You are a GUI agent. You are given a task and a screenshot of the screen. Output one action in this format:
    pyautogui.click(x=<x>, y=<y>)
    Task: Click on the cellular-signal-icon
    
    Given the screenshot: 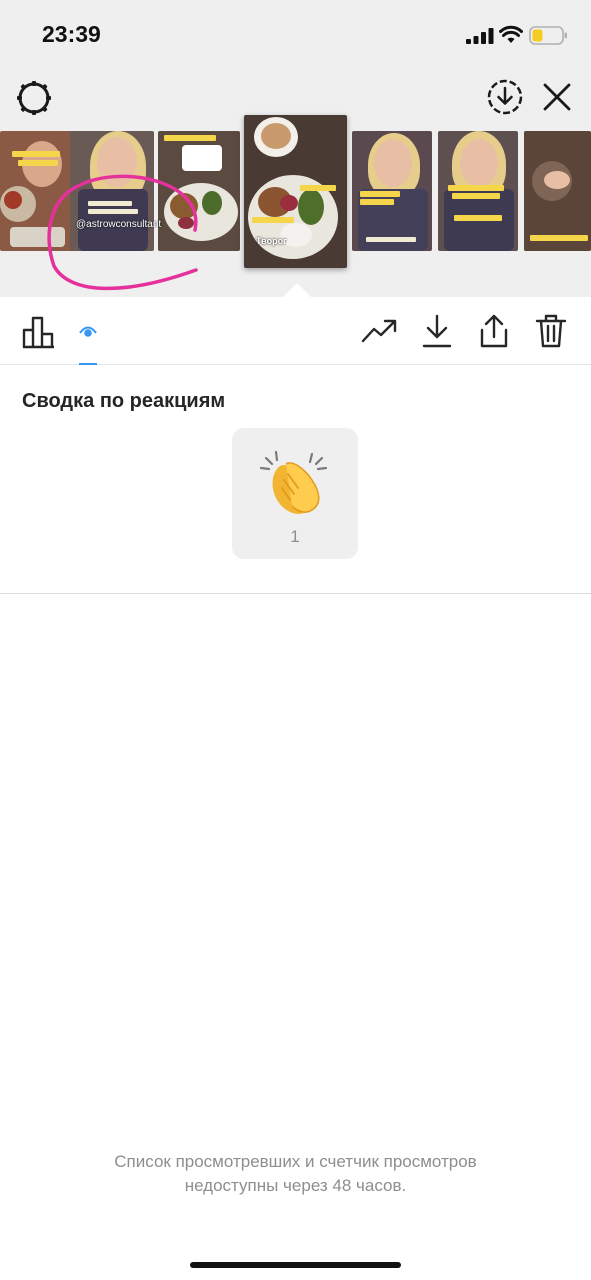 What is the action you would take?
    pyautogui.click(x=480, y=36)
    